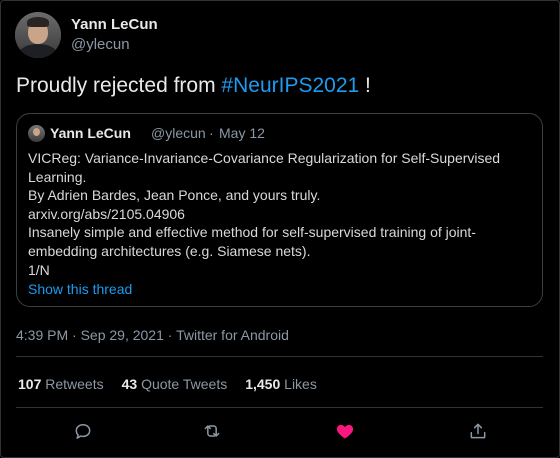  What do you see at coordinates (280, 431) in the screenshot?
I see `action-bar` at bounding box center [280, 431].